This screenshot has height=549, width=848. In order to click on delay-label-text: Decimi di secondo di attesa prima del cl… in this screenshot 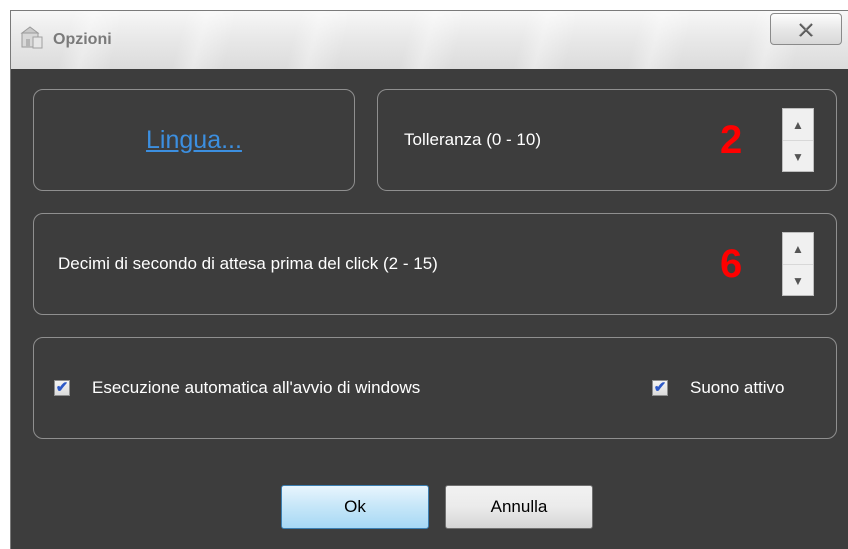, I will do `click(248, 263)`.